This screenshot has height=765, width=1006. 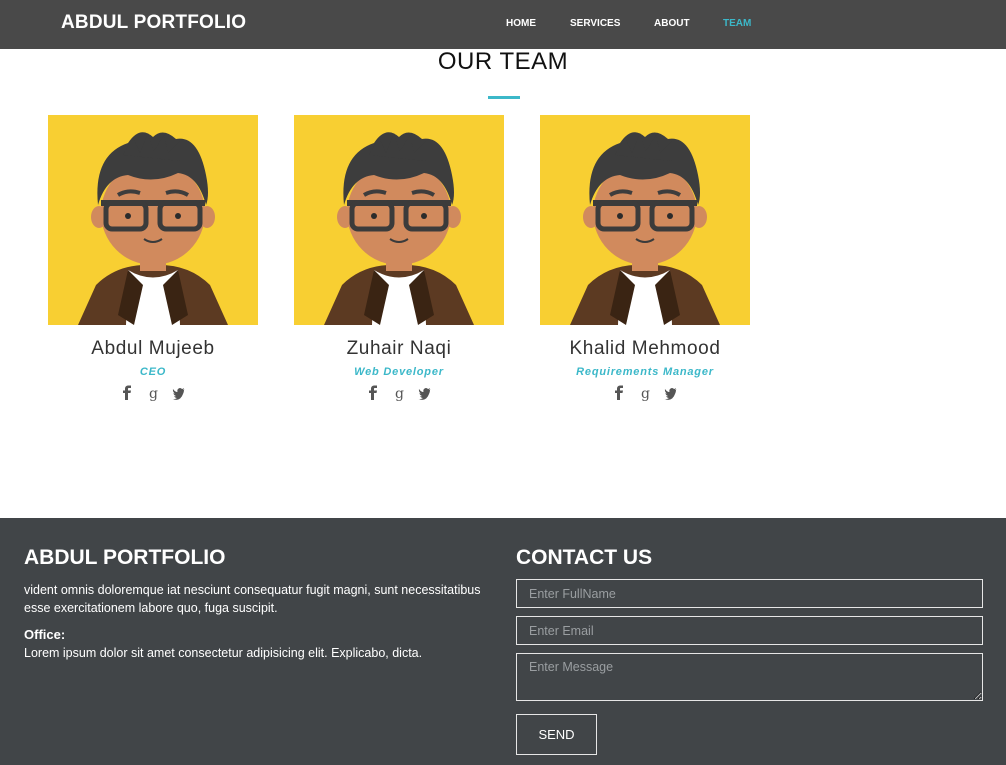 I want to click on member-name: Khalid Mehmood, so click(x=645, y=348).